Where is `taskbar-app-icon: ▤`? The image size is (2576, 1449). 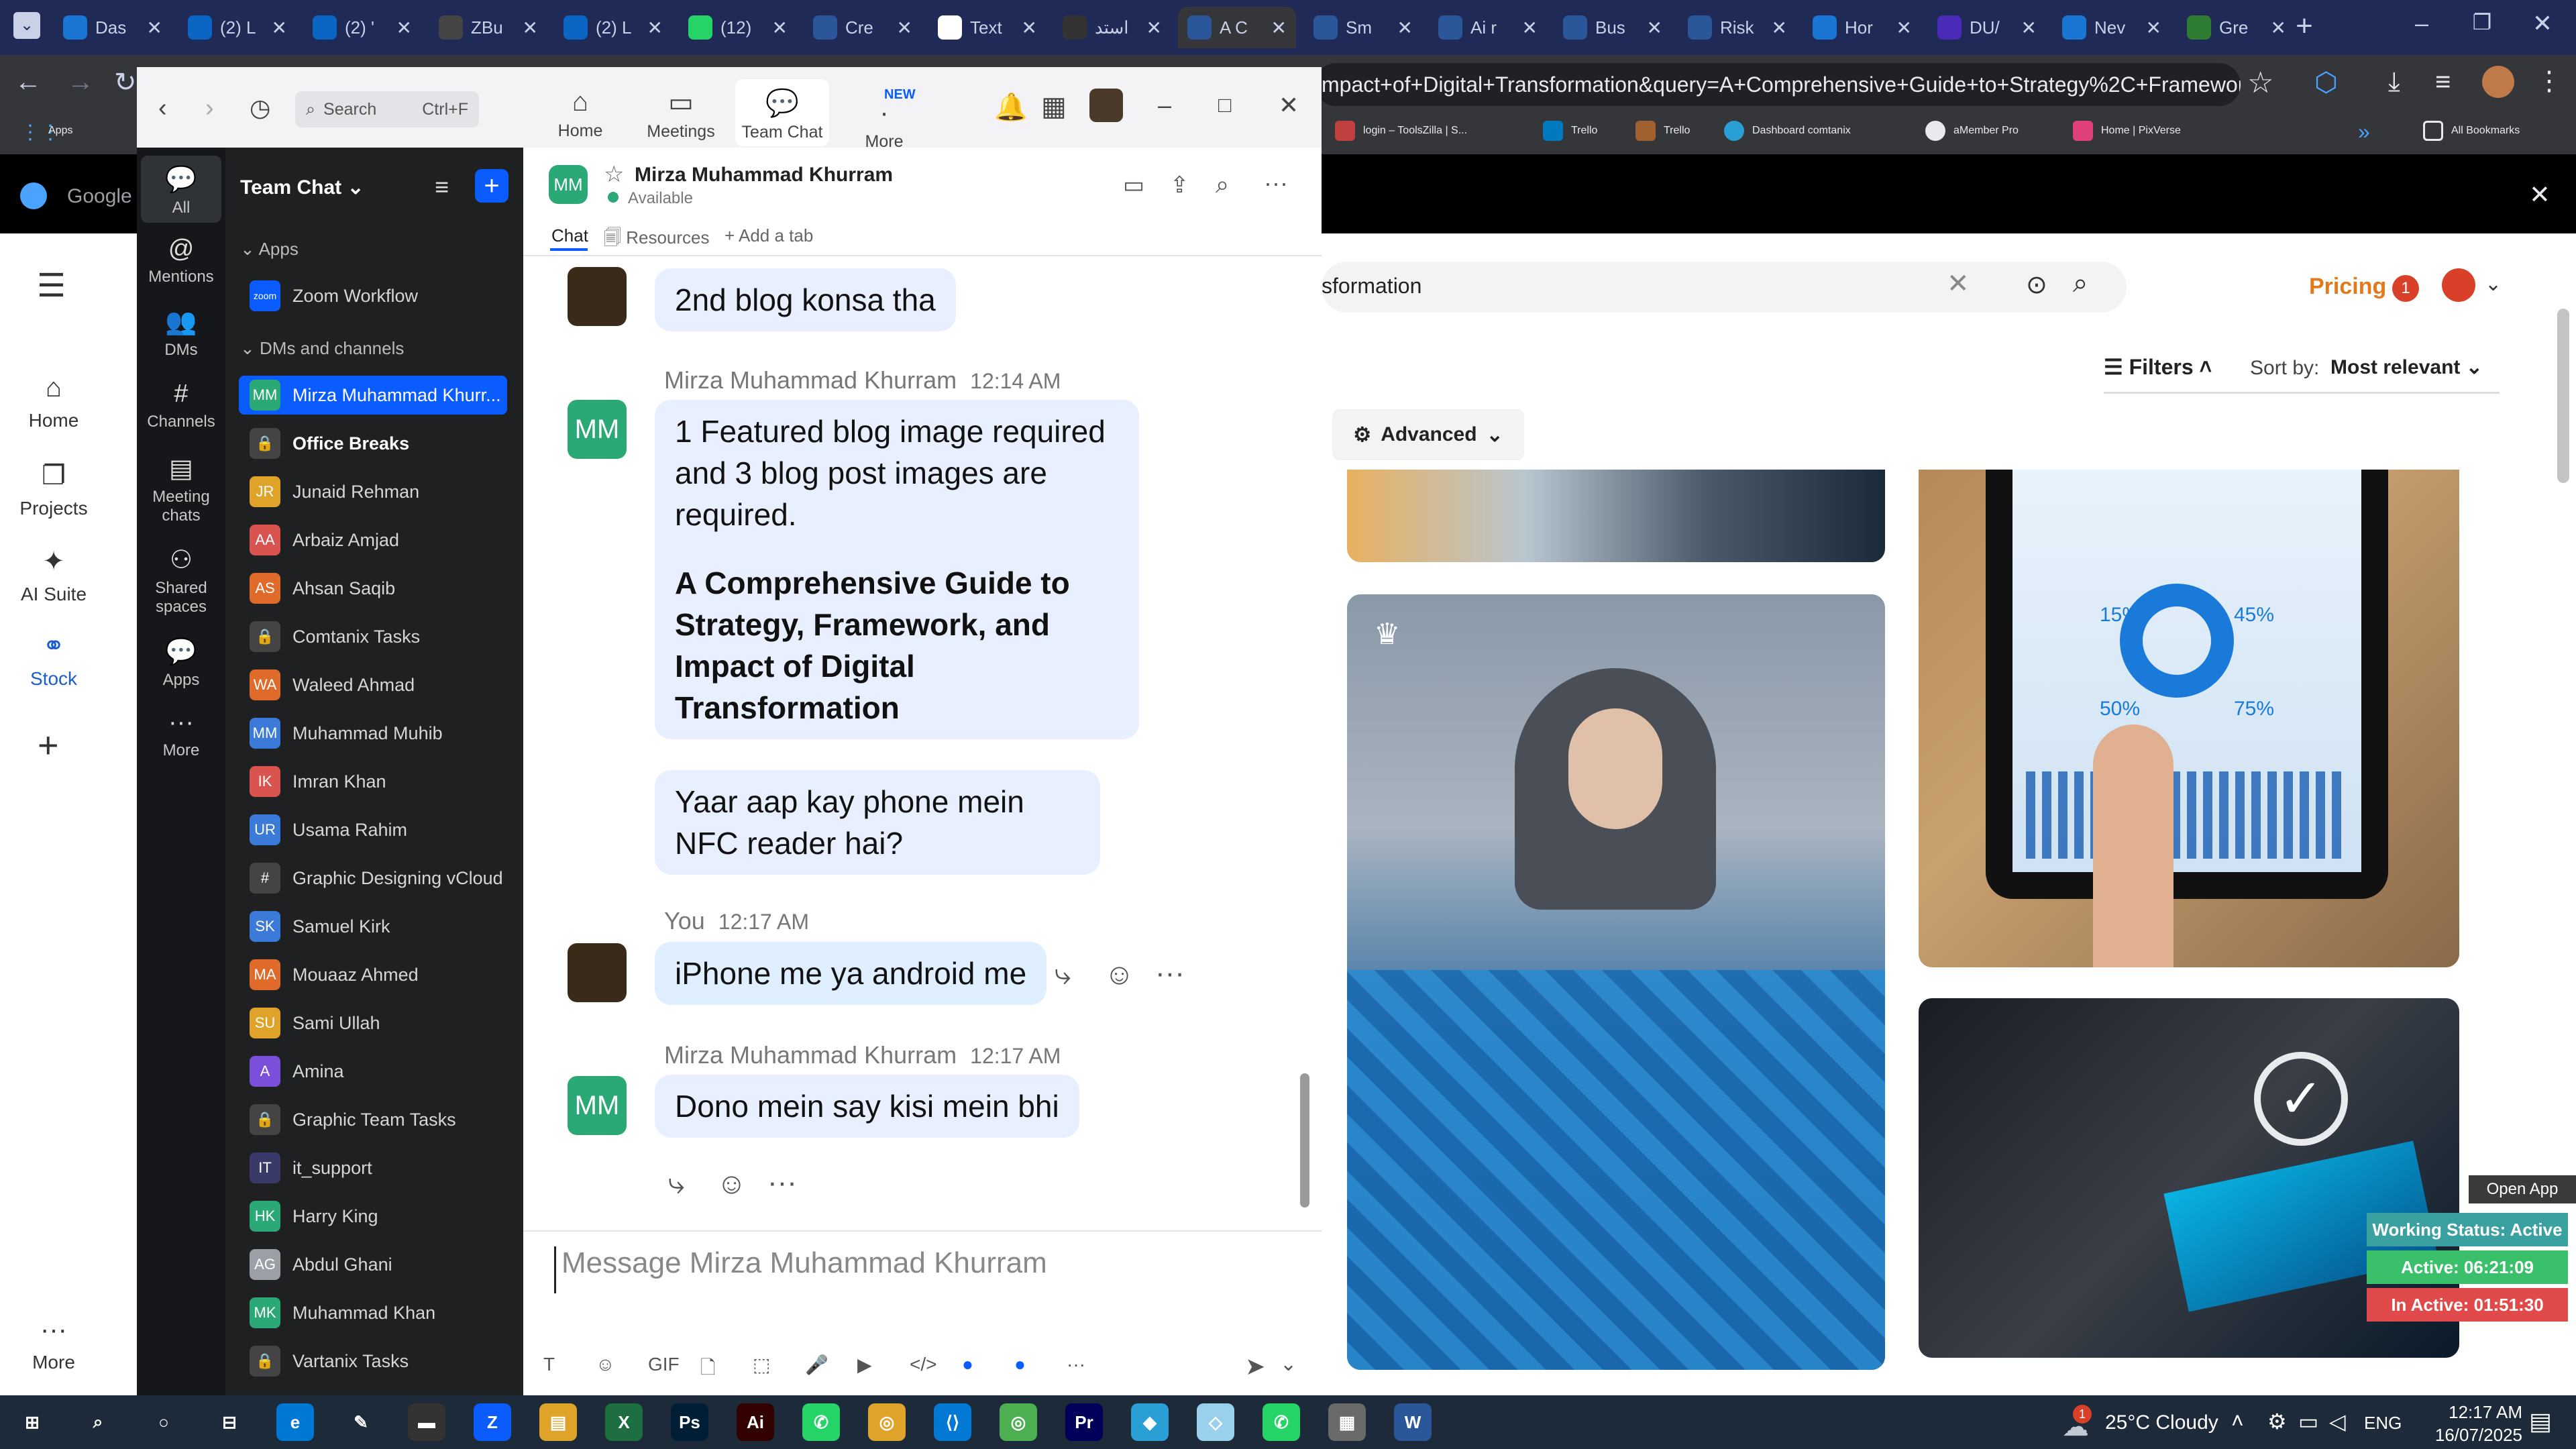 taskbar-app-icon: ▤ is located at coordinates (558, 1422).